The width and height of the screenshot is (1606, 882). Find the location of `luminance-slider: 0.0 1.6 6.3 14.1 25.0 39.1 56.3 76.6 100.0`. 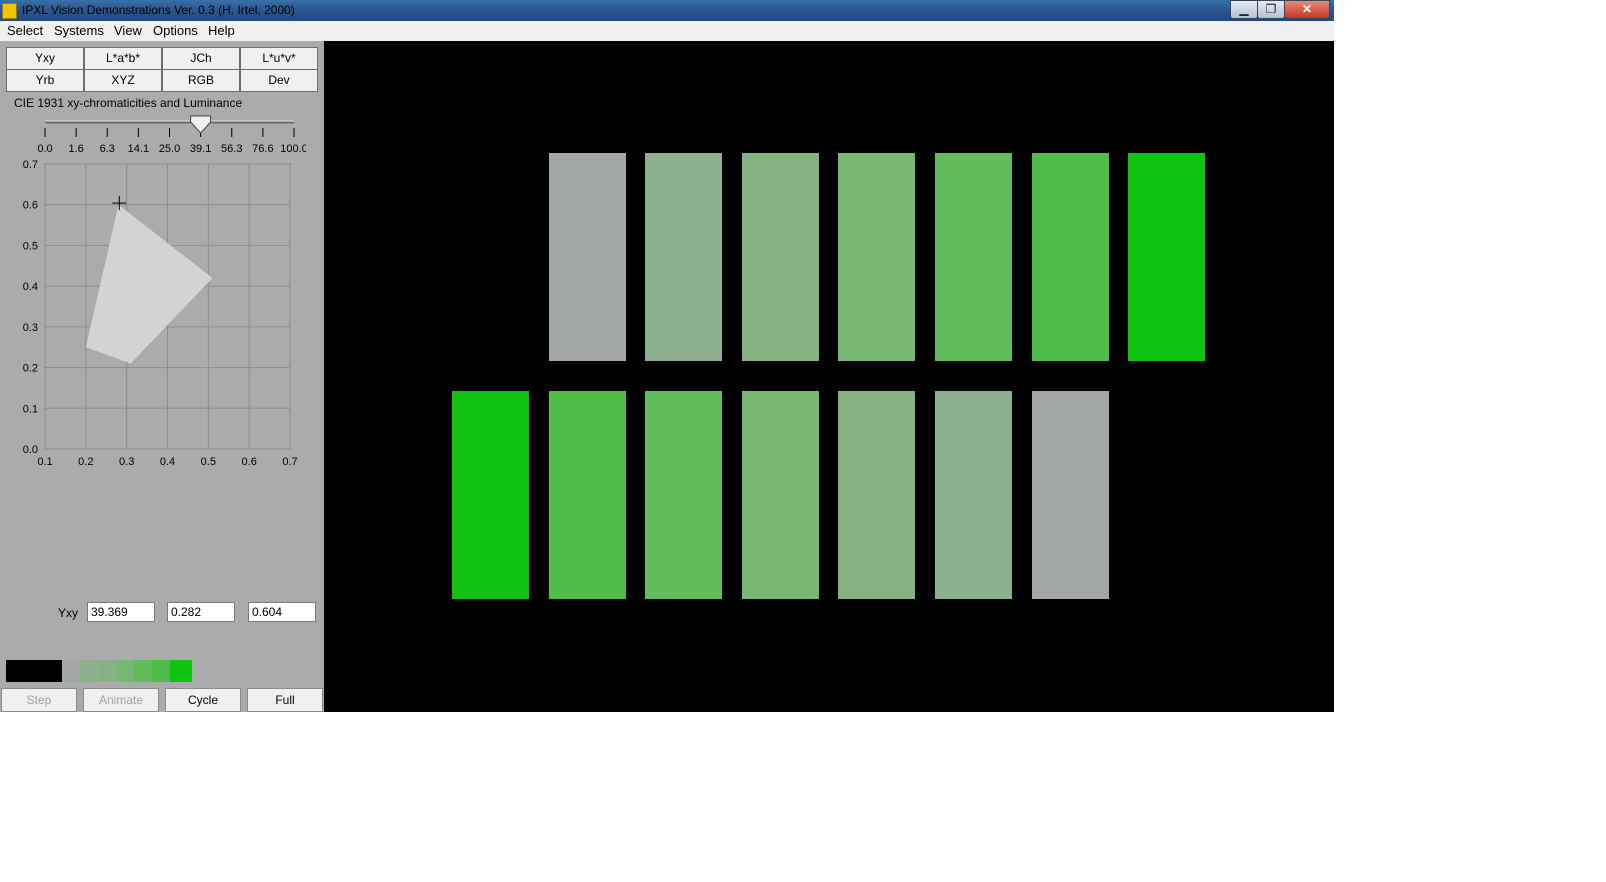

luminance-slider: 0.0 1.6 6.3 14.1 25.0 39.1 56.3 76.6 100.0 is located at coordinates (171, 134).